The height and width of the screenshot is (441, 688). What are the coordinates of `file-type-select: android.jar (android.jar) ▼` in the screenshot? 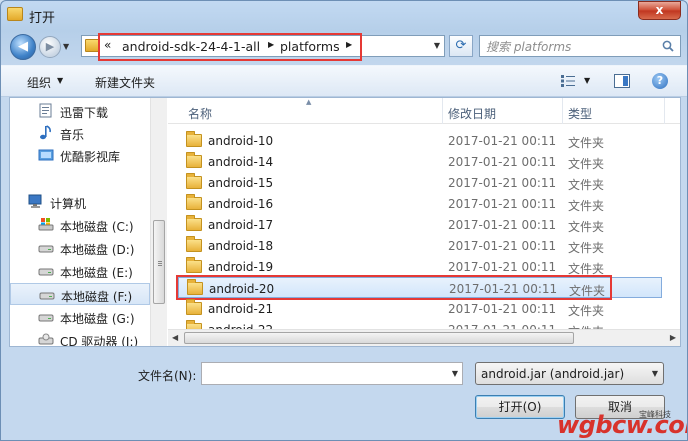 It's located at (569, 373).